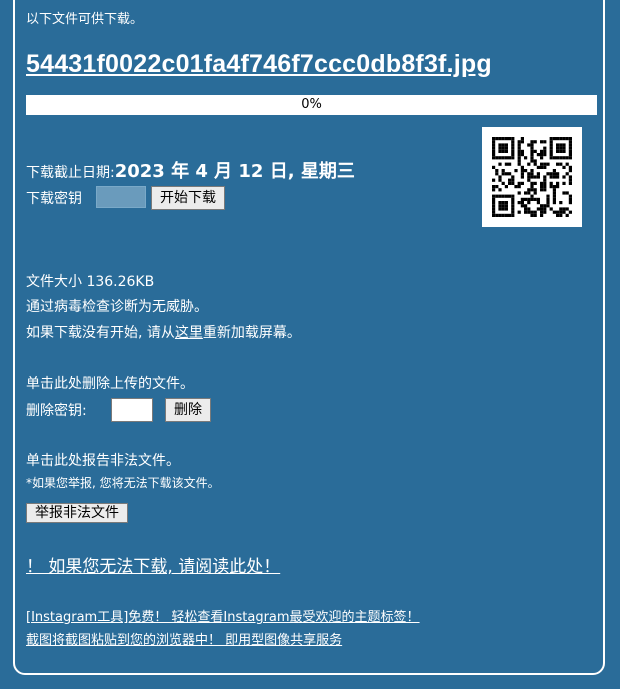 Image resolution: width=620 pixels, height=689 pixels. What do you see at coordinates (188, 198) in the screenshot?
I see `start-download-button: 开始下载` at bounding box center [188, 198].